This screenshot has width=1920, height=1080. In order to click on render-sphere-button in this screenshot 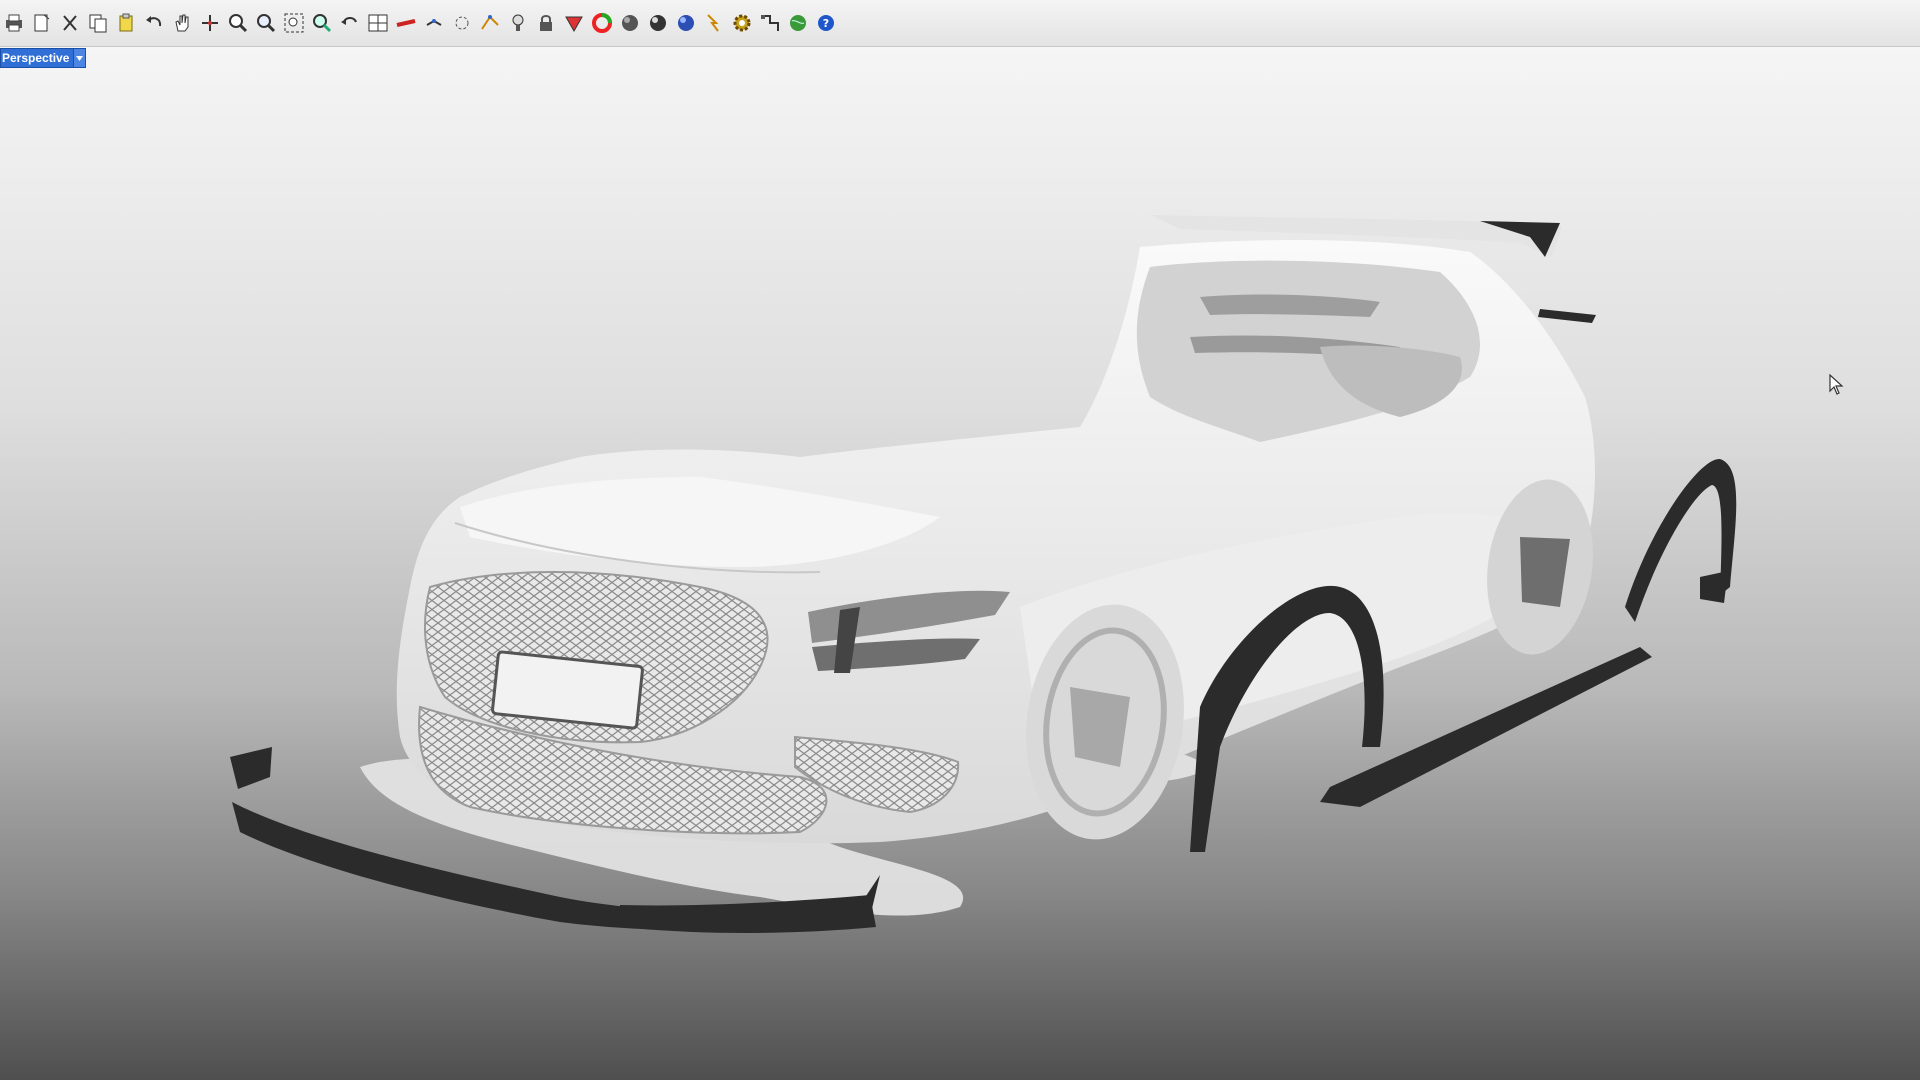, I will do `click(658, 23)`.